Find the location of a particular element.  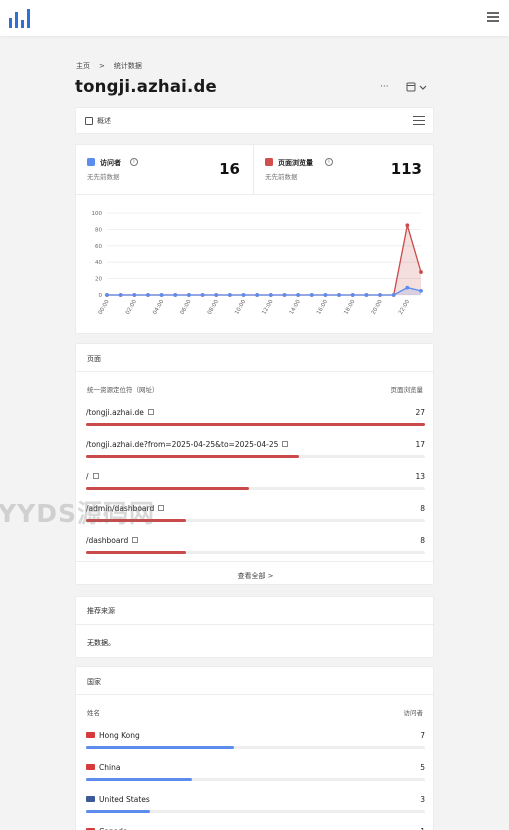

view-all-link: 查看全部 > is located at coordinates (255, 576).